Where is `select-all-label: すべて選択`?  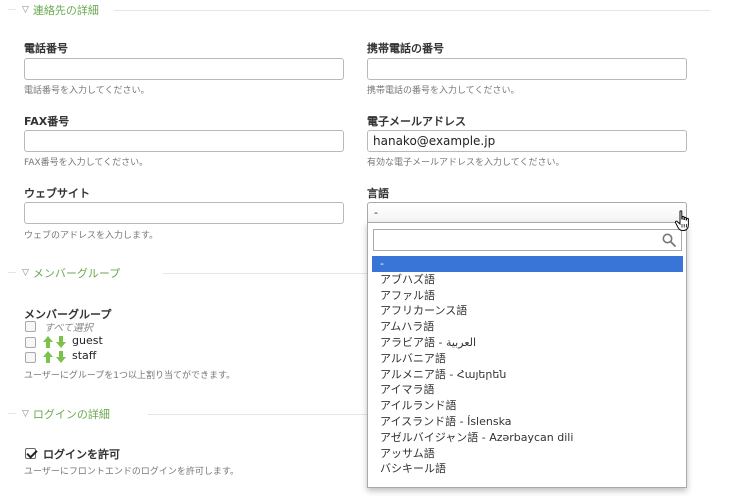 select-all-label: すべて選択 is located at coordinates (68, 328).